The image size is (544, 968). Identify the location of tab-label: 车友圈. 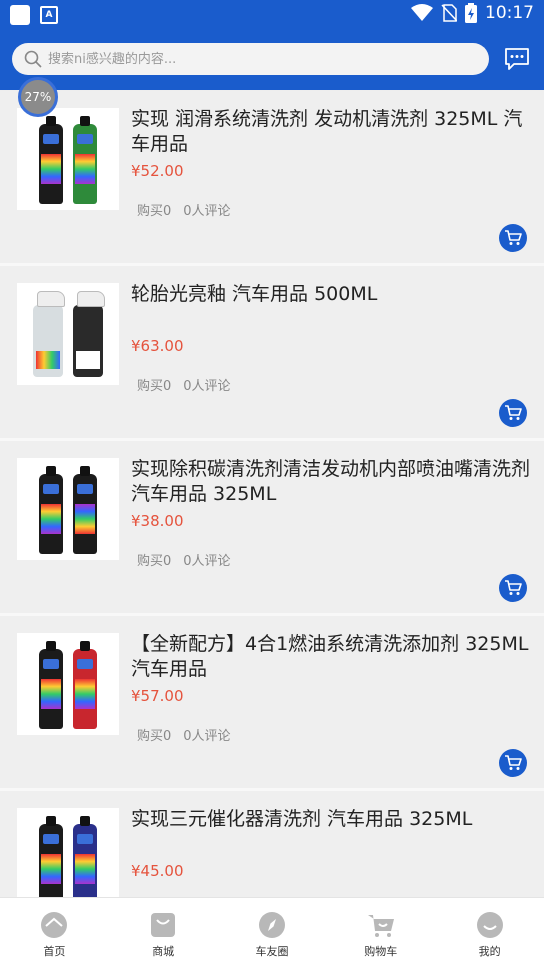
(272, 951).